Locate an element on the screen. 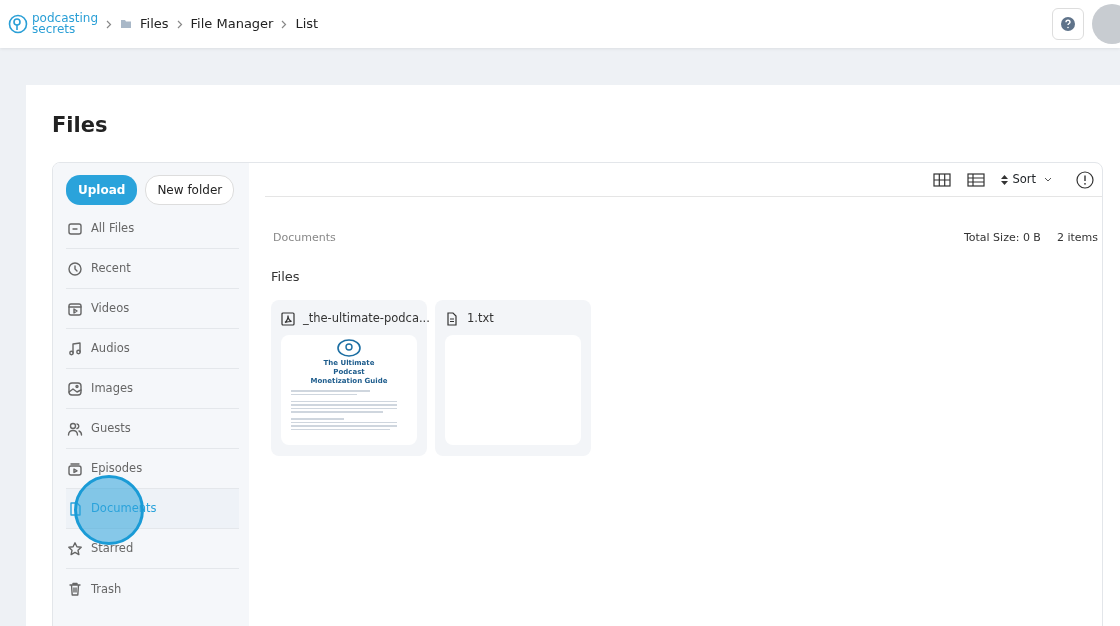  breadcrumb-link: List is located at coordinates (307, 24).